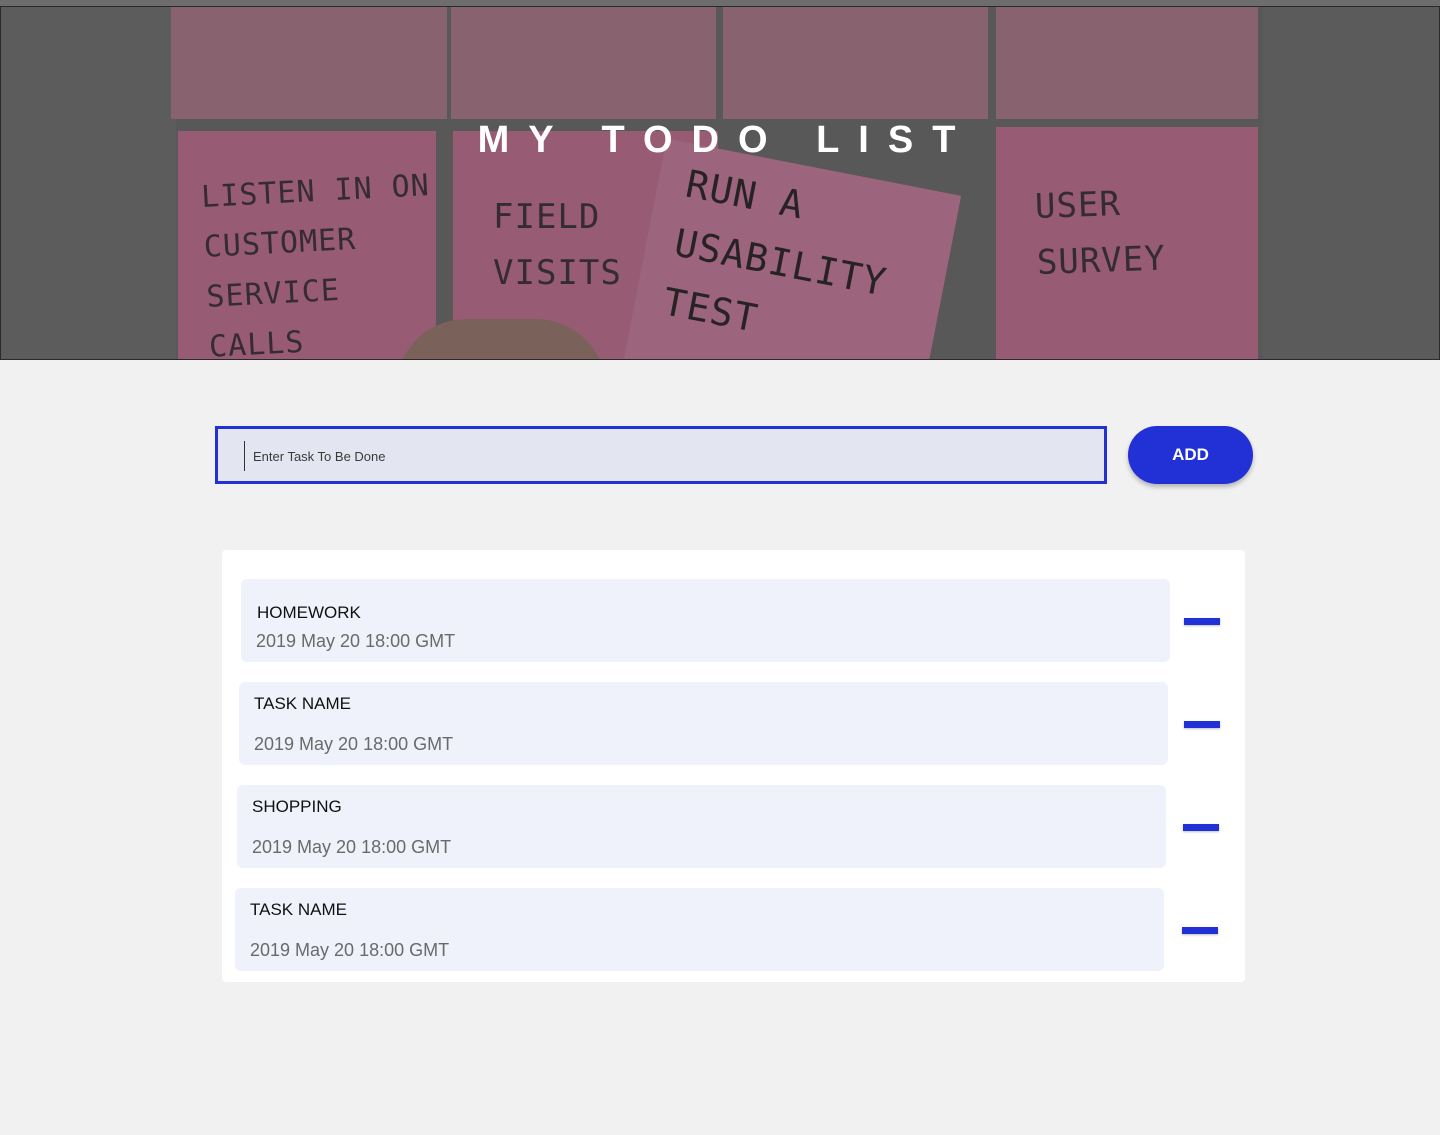 This screenshot has width=1440, height=1135. I want to click on task-input, so click(663, 456).